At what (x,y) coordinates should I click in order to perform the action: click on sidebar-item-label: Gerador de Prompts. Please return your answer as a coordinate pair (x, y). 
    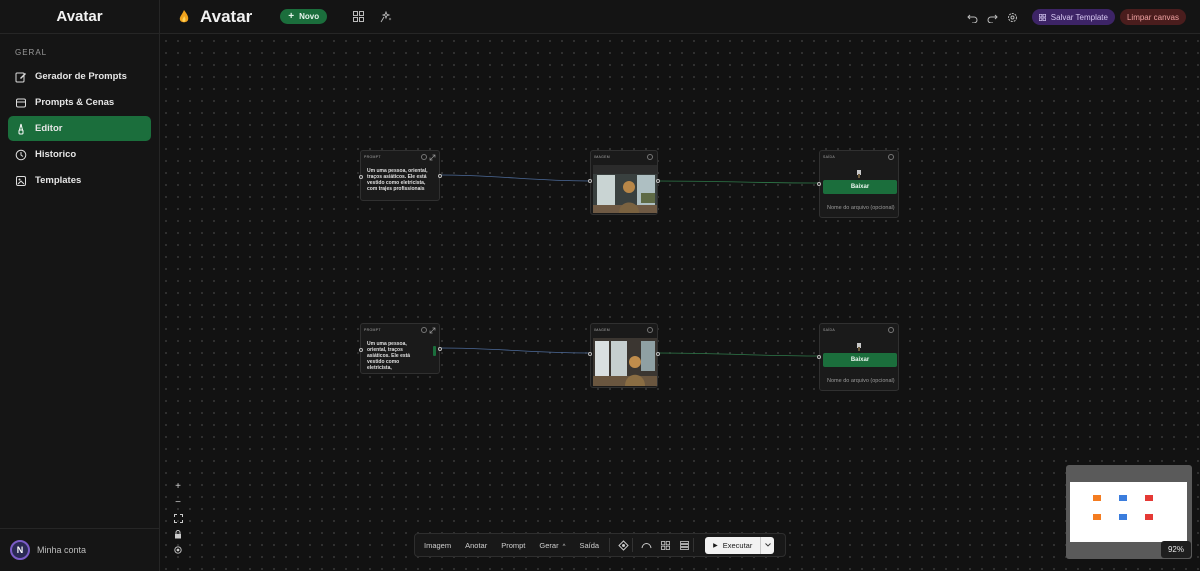
    Looking at the image, I should click on (81, 76).